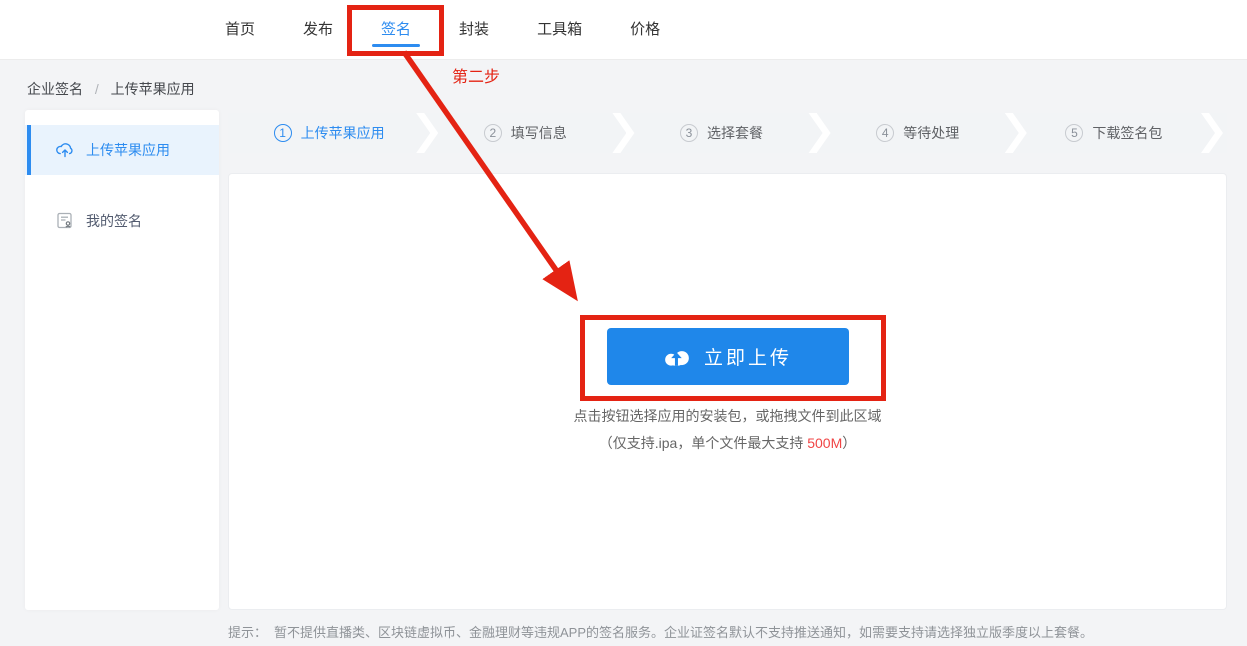  Describe the element at coordinates (476, 77) in the screenshot. I see `annotation-step-two-label: 第二步` at that location.